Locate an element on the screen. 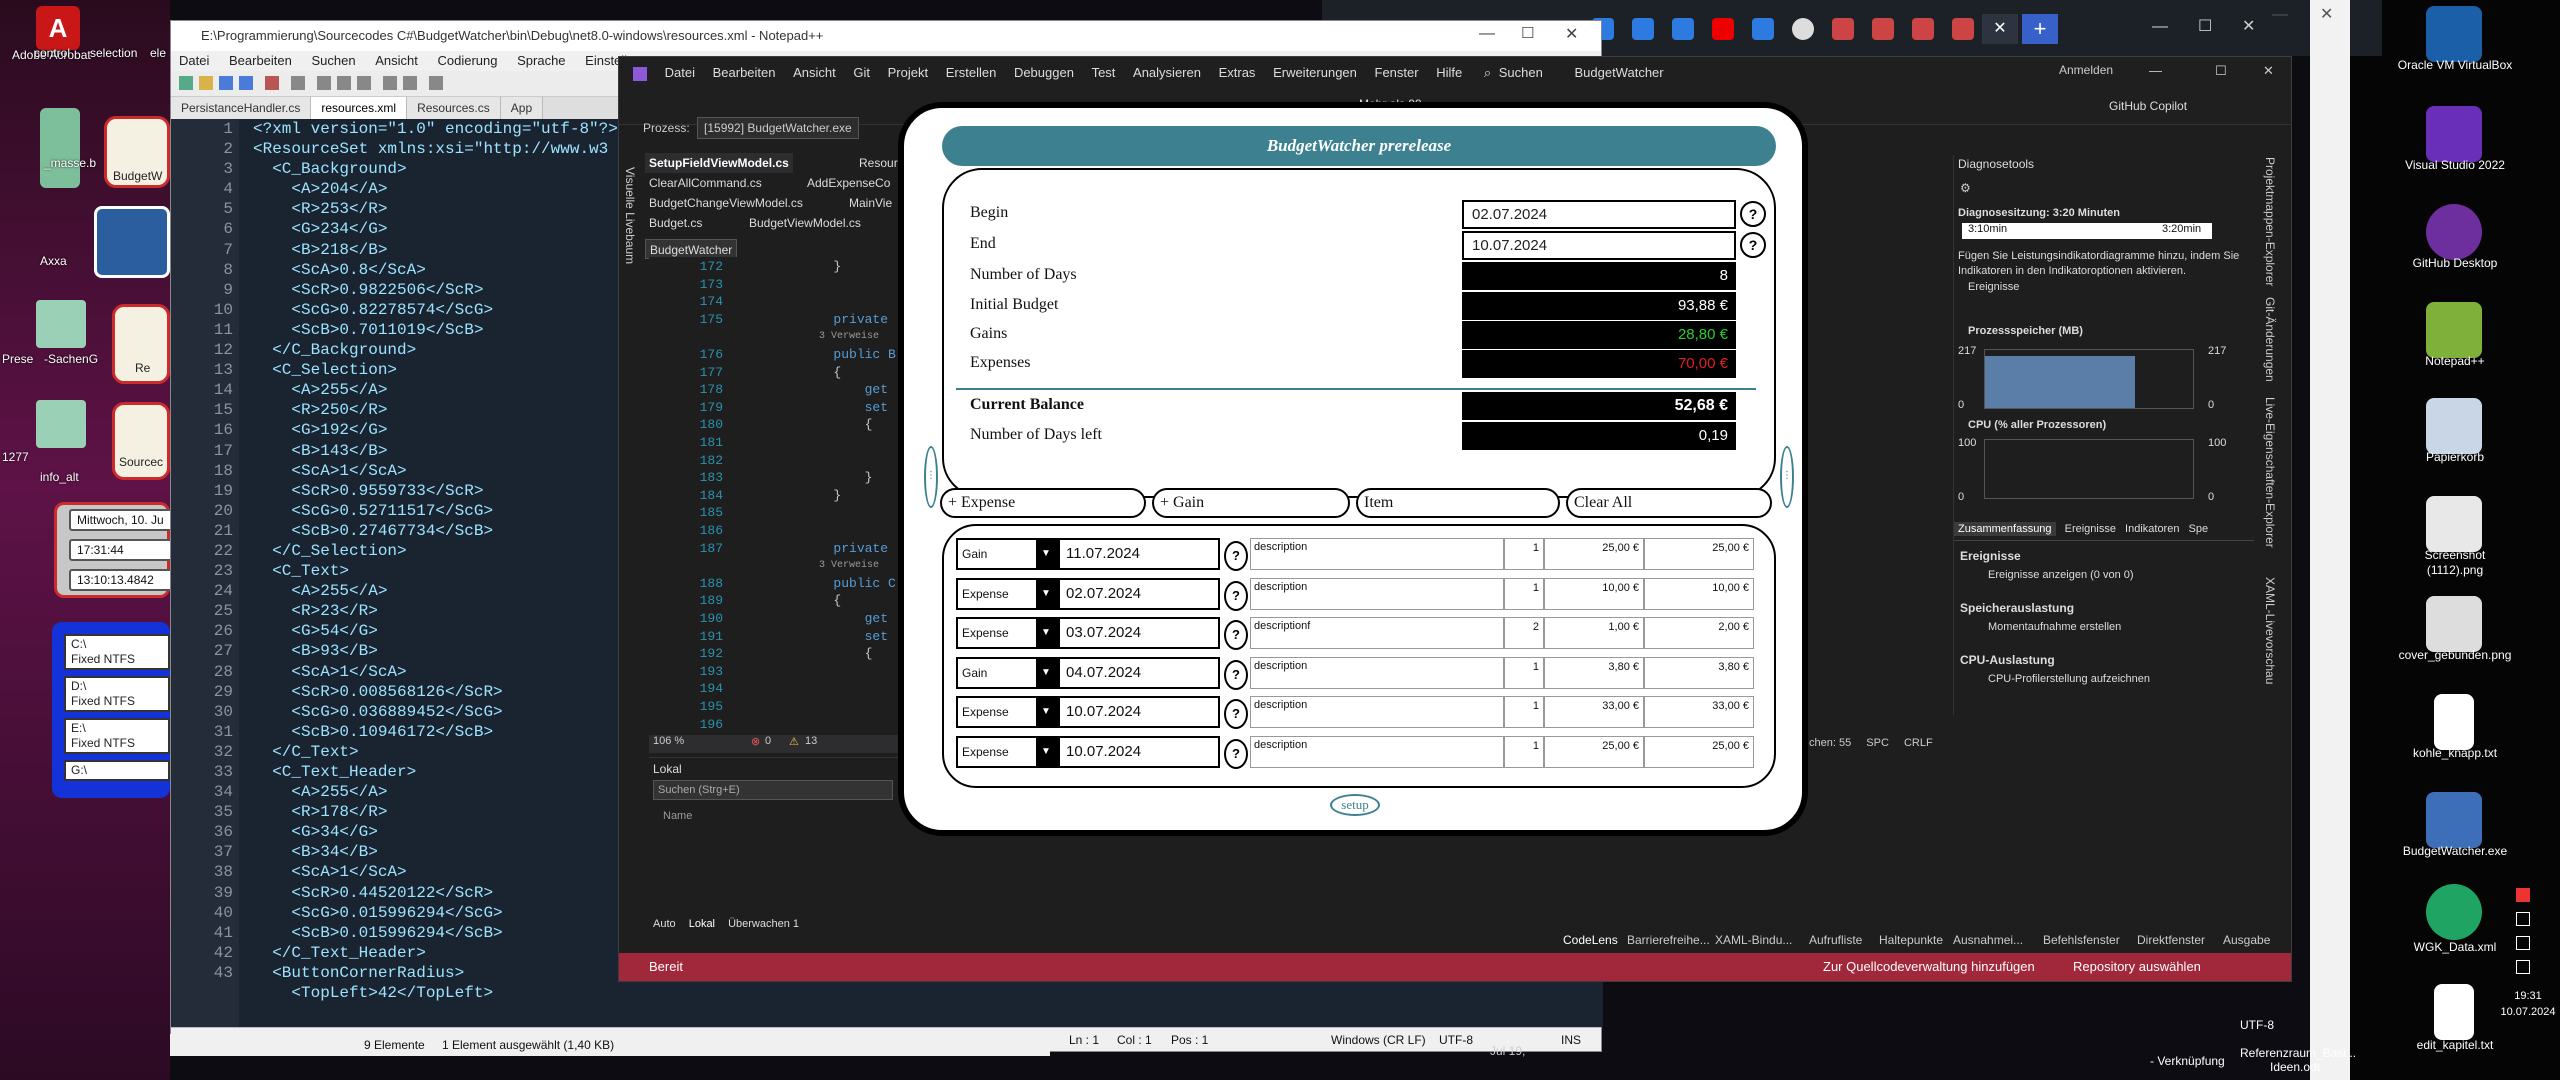 The image size is (2560, 1080). tab-resources-xml: resources.xml is located at coordinates (359, 108).